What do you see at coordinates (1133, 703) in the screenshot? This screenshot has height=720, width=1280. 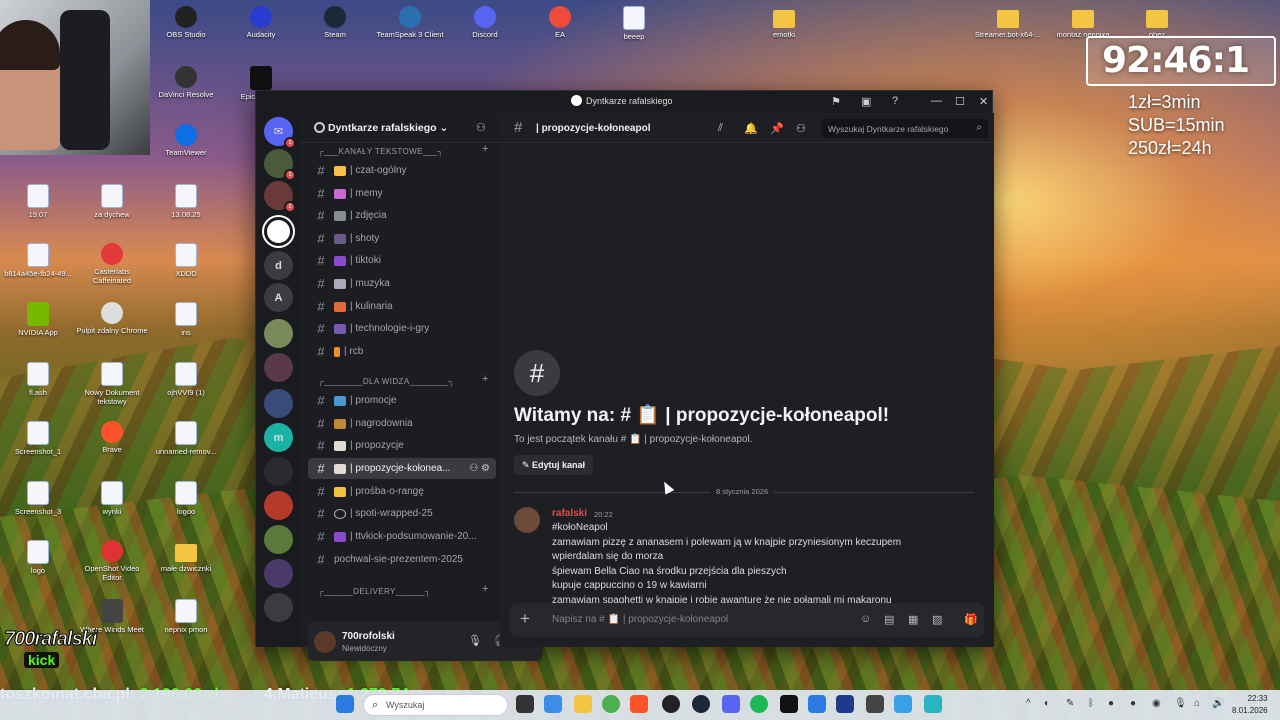 I see `tray-app-icon: ●` at bounding box center [1133, 703].